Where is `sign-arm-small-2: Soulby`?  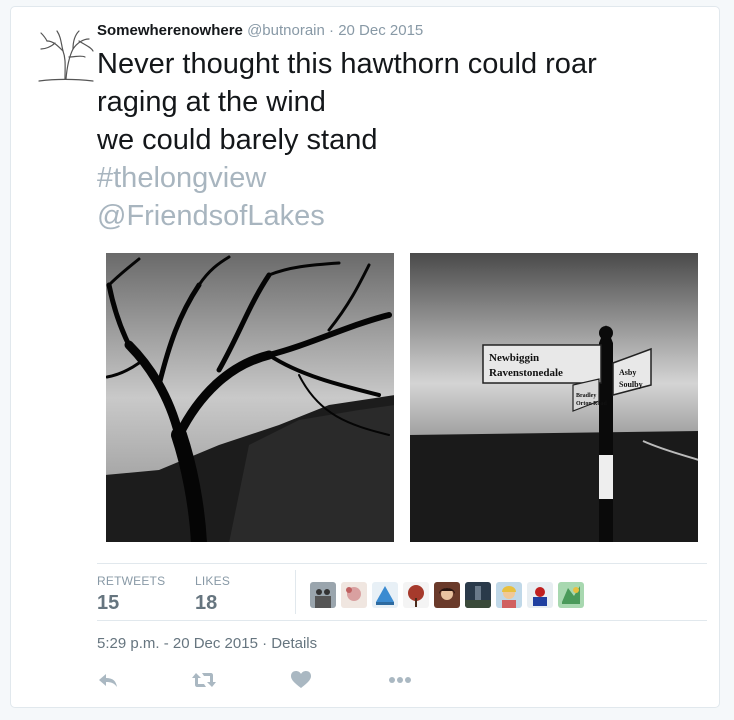 sign-arm-small-2: Soulby is located at coordinates (631, 384).